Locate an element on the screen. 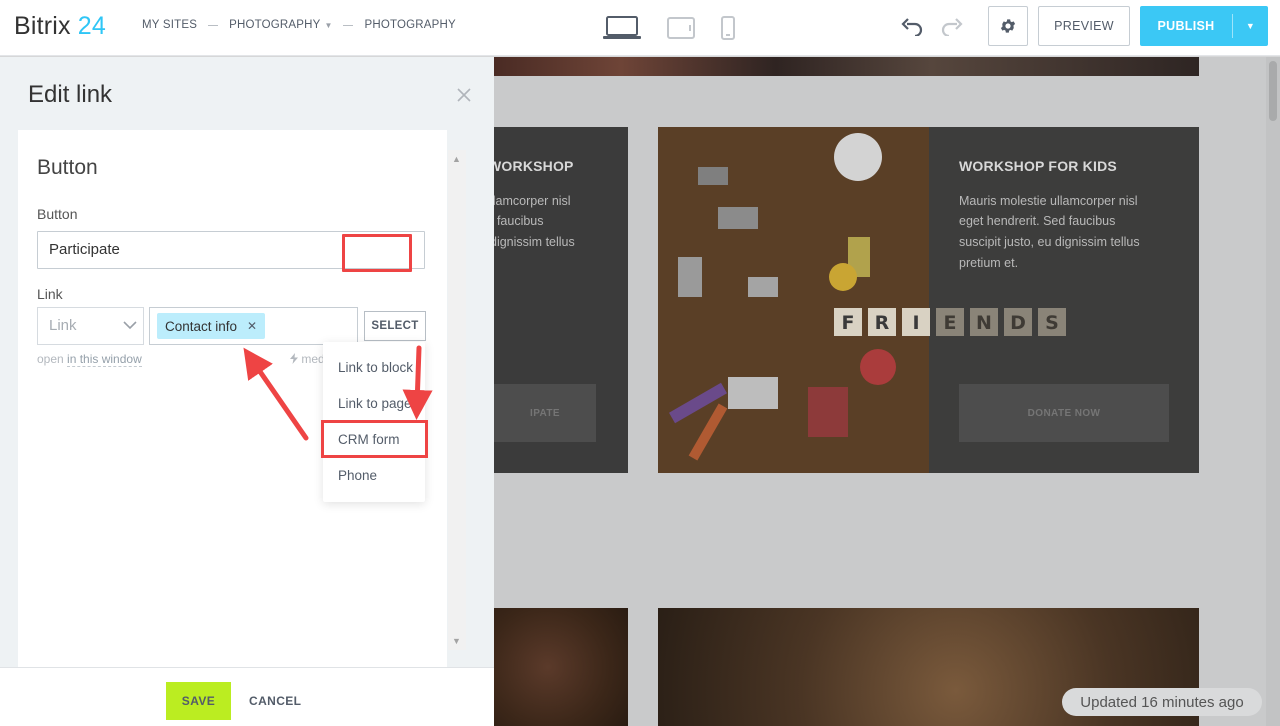 This screenshot has width=1280, height=726. redo-button is located at coordinates (952, 27).